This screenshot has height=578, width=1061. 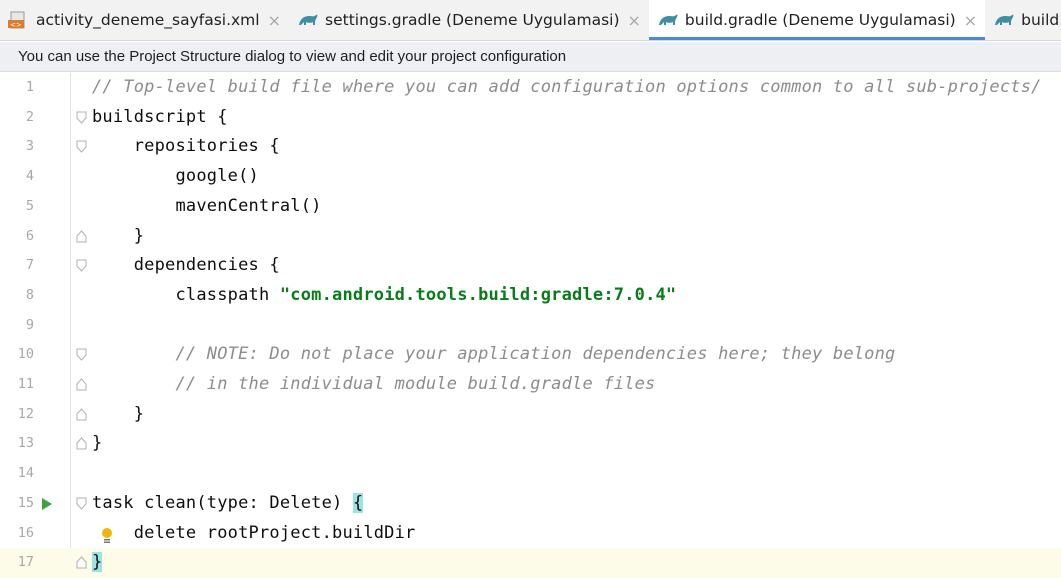 What do you see at coordinates (248, 205) in the screenshot?
I see `code-token: mavenCentral()` at bounding box center [248, 205].